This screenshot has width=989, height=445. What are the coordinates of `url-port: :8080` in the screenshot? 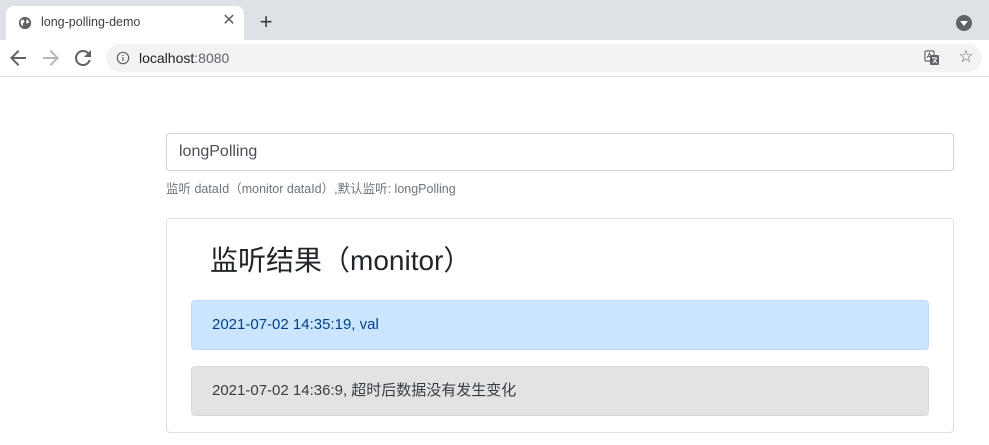 It's located at (212, 58).